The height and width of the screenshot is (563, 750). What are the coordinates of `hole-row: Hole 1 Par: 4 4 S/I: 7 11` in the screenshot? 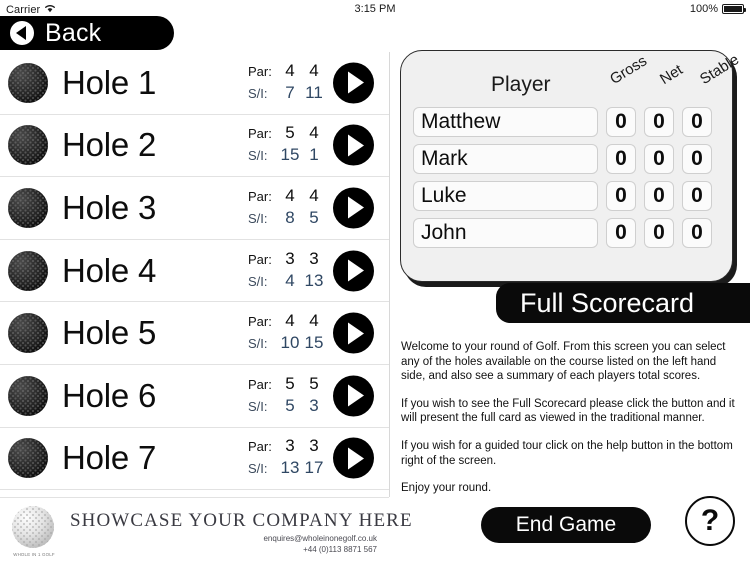 It's located at (195, 83).